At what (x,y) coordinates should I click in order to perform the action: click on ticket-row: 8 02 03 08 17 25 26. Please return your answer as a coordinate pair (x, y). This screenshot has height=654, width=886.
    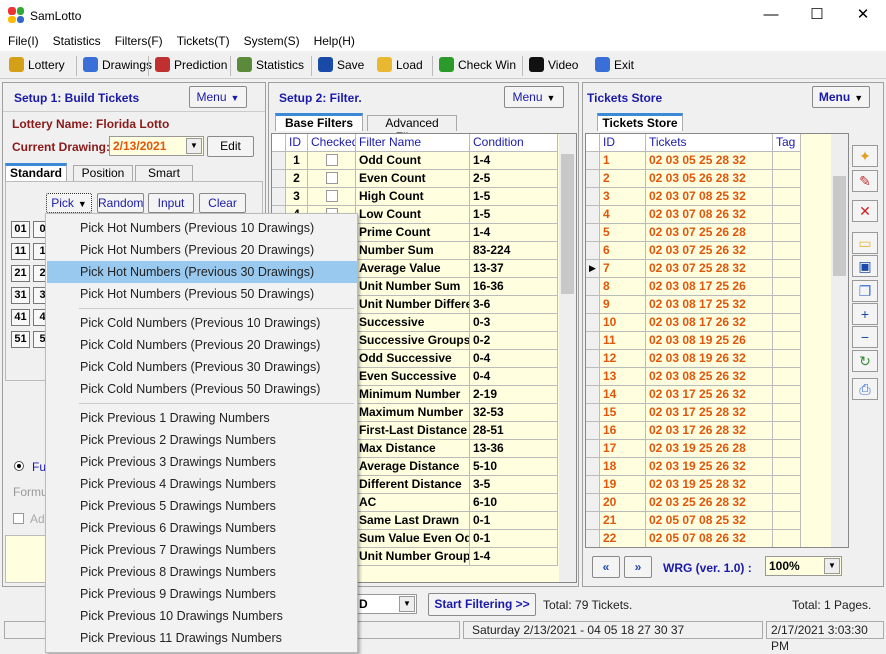
    Looking at the image, I should click on (717, 287).